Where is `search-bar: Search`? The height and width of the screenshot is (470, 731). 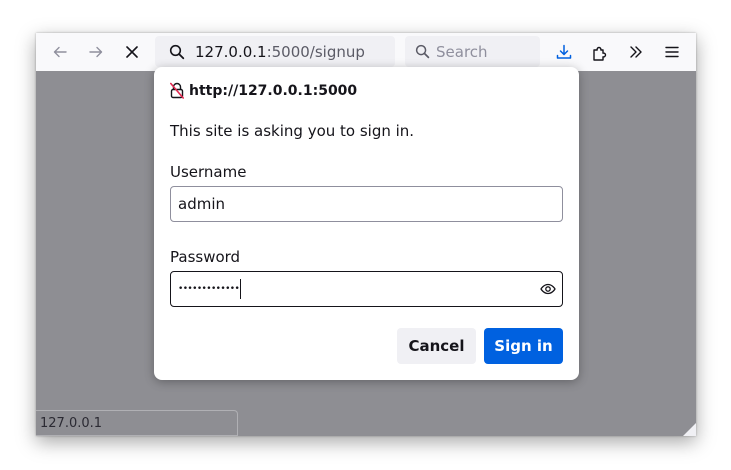
search-bar: Search is located at coordinates (472, 51).